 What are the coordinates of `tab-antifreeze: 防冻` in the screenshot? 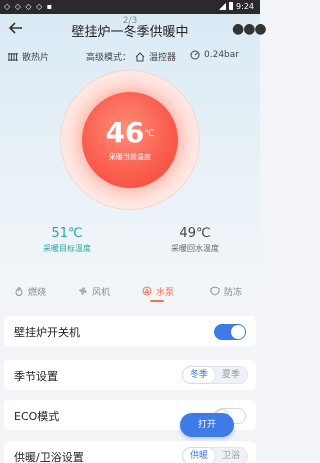 It's located at (226, 291).